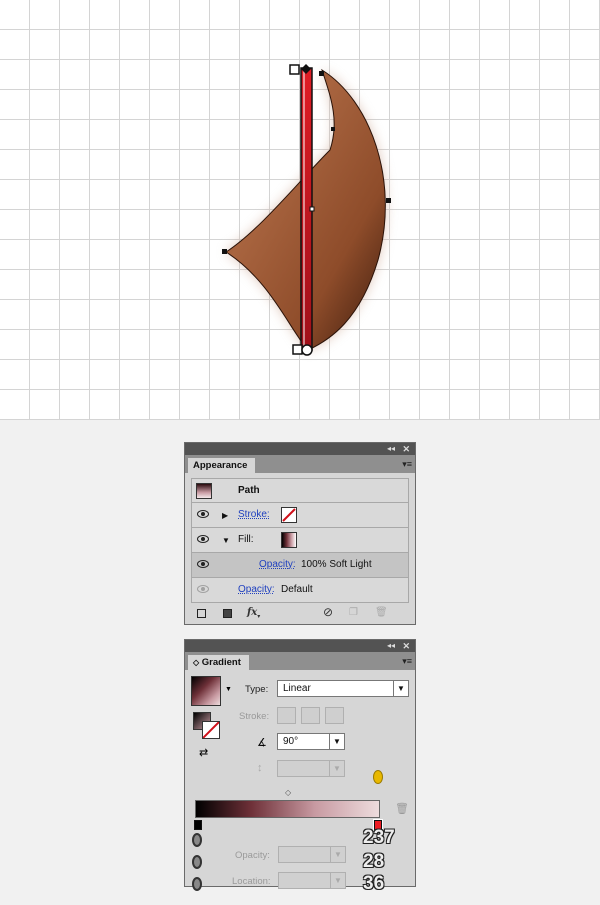  I want to click on delete-stop-icon: 🗑, so click(402, 809).